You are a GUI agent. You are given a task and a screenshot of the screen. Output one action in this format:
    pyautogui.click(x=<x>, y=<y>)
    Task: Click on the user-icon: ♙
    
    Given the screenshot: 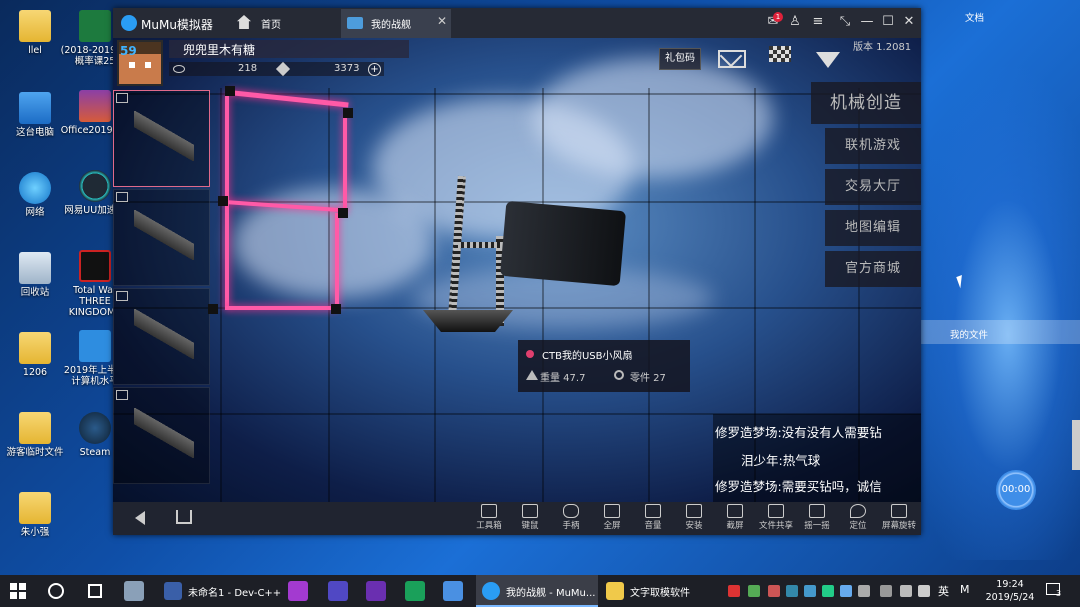 What is the action you would take?
    pyautogui.click(x=795, y=22)
    